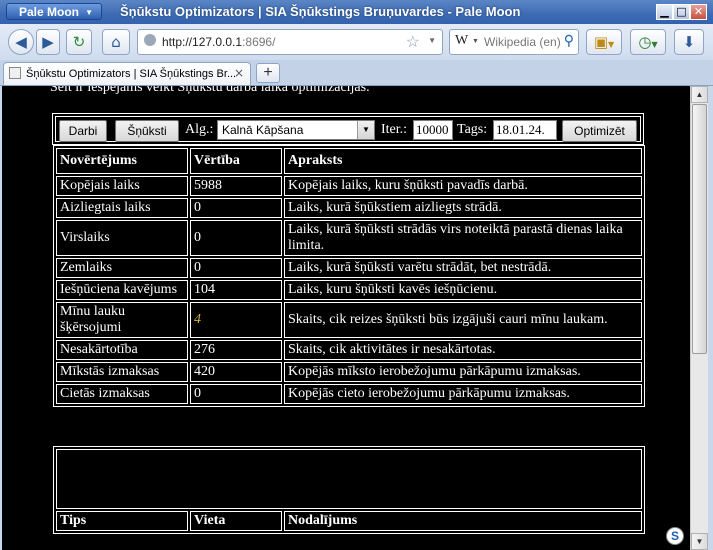 The image size is (713, 550). What do you see at coordinates (463, 350) in the screenshot?
I see `row-description: Skaits, cik aktivitātes ir nesakārtotas.` at bounding box center [463, 350].